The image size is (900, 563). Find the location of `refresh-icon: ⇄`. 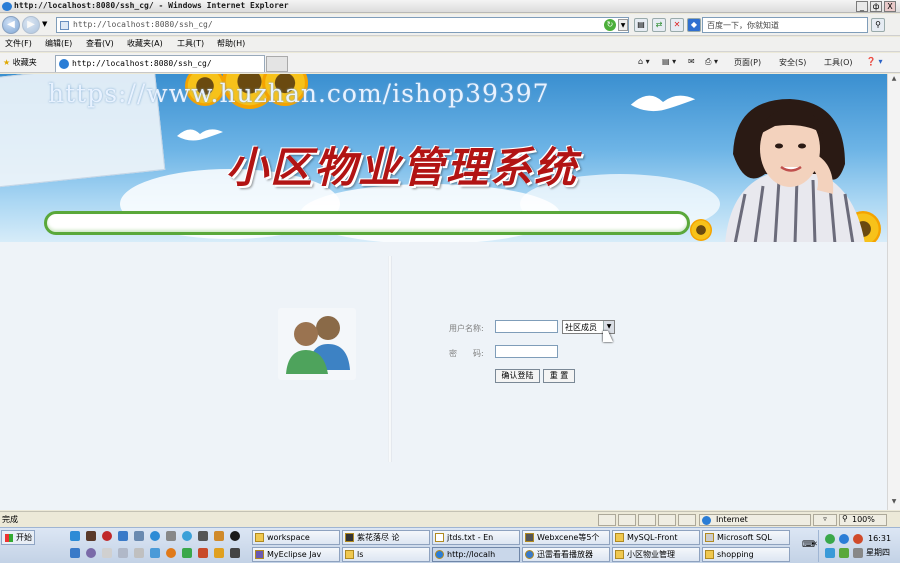

refresh-icon: ⇄ is located at coordinates (659, 25).